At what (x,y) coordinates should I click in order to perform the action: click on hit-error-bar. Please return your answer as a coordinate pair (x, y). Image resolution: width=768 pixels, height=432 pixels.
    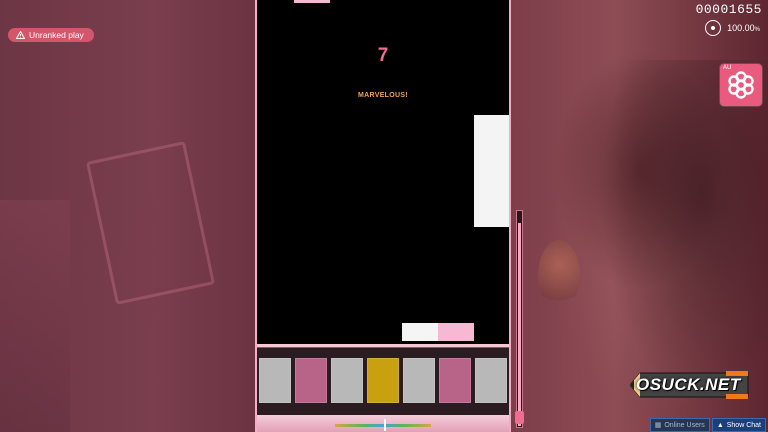
    Looking at the image, I should click on (383, 425).